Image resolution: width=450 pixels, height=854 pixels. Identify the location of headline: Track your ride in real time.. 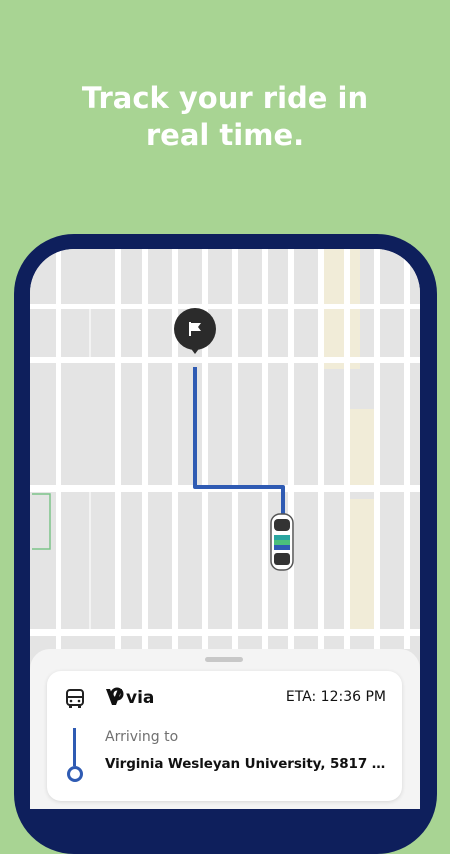
(225, 117).